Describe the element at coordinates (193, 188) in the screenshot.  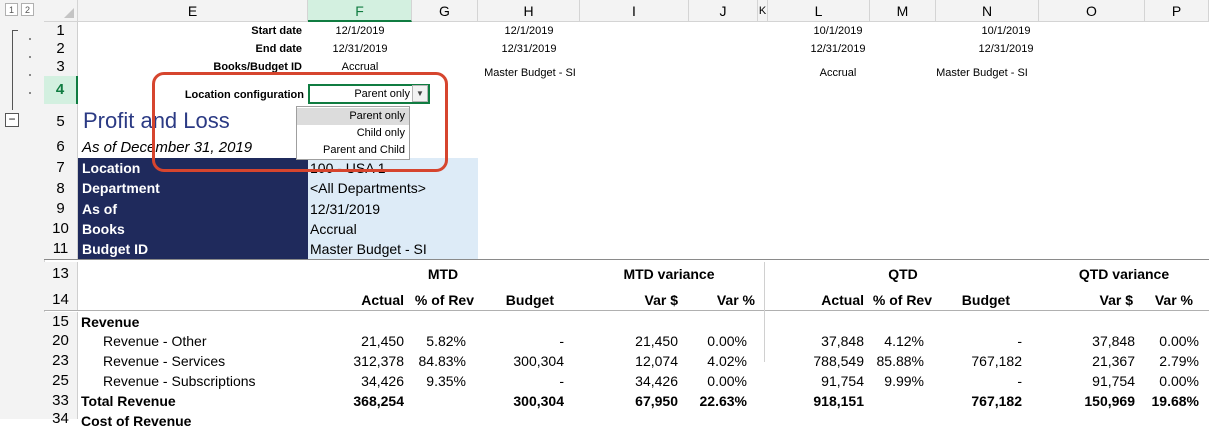
I see `filter-label-department: Department` at that location.